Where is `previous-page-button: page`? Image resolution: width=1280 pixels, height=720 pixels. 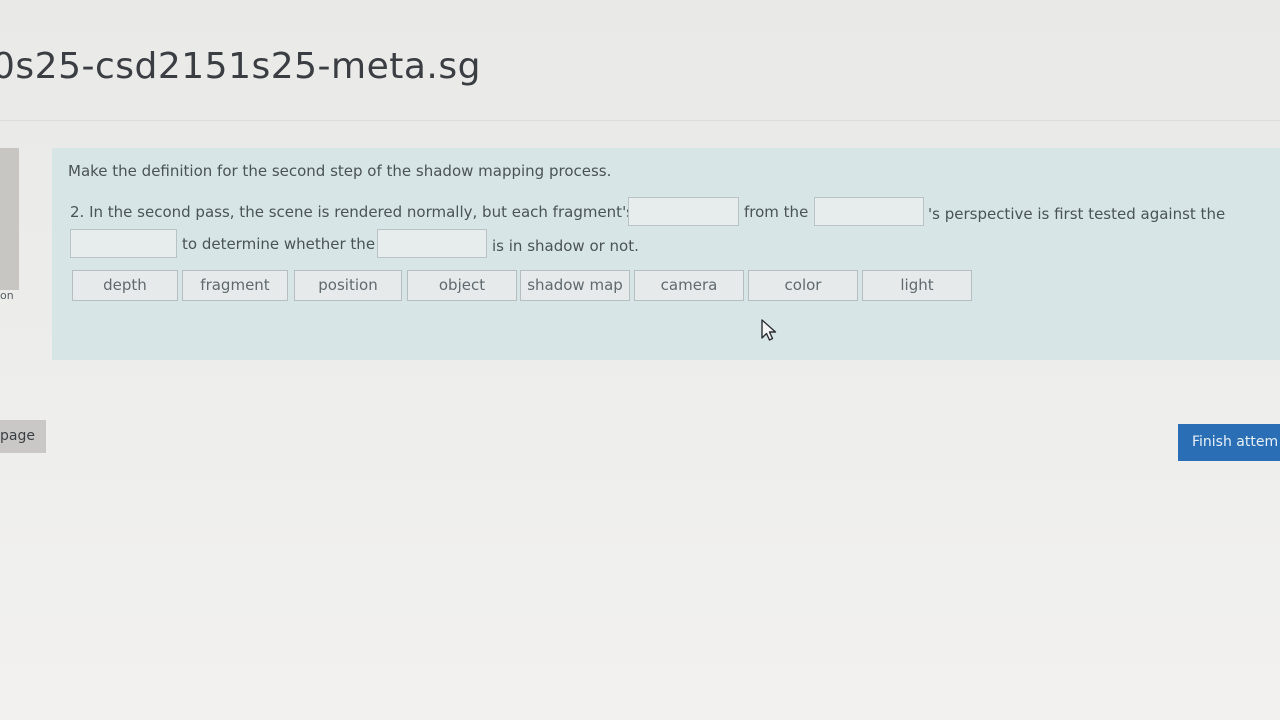
previous-page-button: page is located at coordinates (23, 436).